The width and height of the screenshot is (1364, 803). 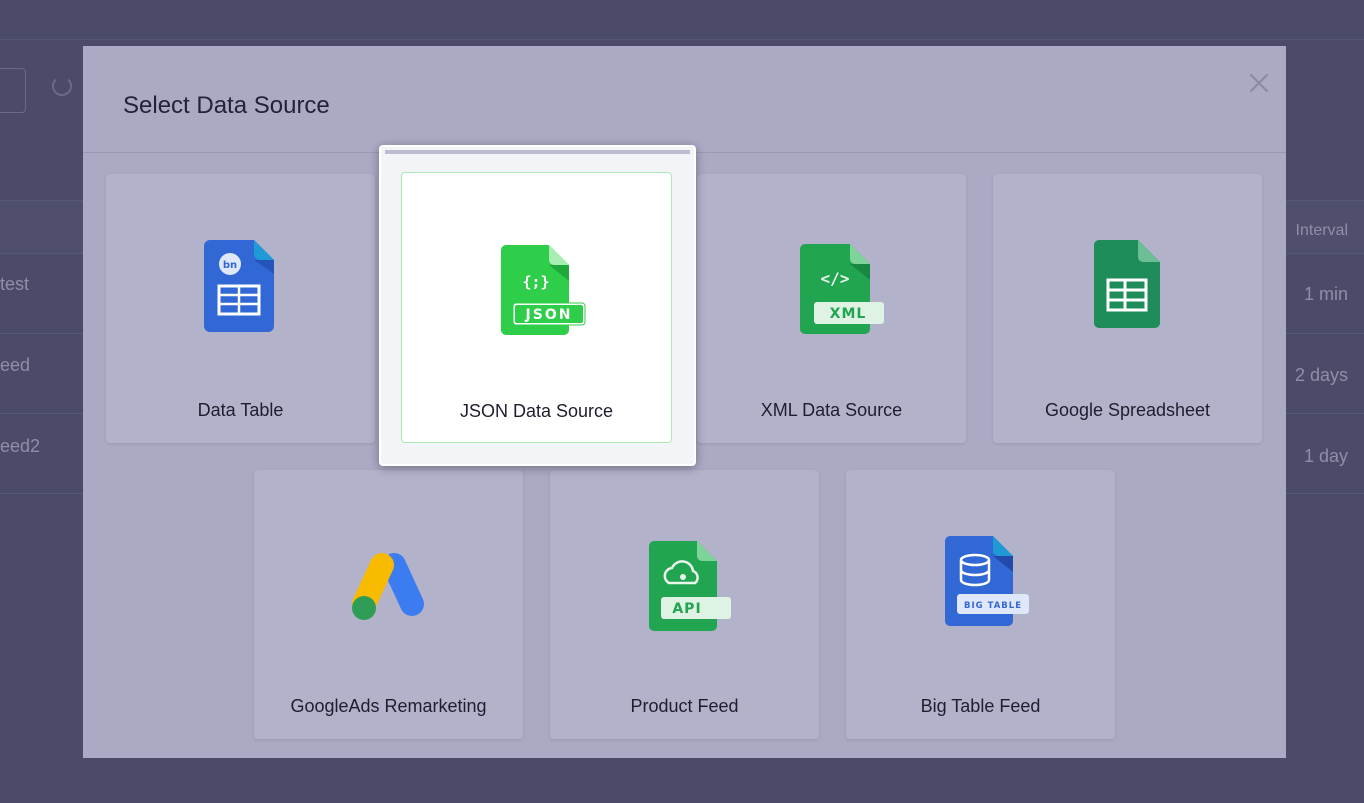 I want to click on highlight-top-strip, so click(x=537, y=152).